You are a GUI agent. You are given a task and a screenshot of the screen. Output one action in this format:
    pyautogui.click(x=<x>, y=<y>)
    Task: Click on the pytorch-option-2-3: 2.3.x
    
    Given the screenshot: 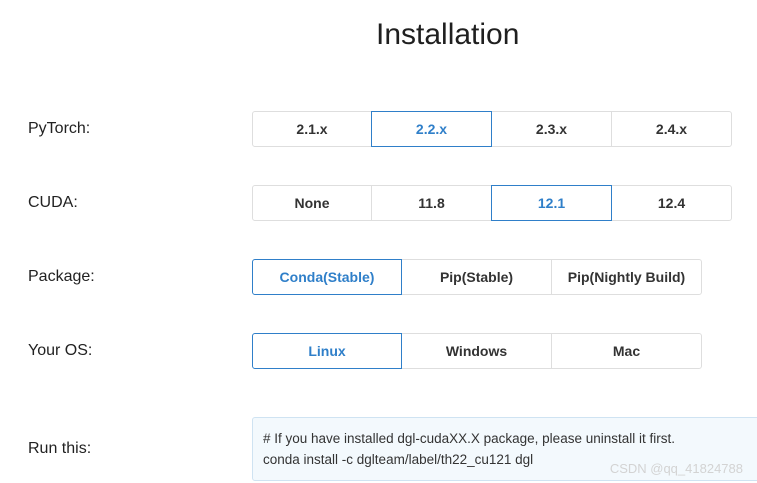 What is the action you would take?
    pyautogui.click(x=551, y=129)
    